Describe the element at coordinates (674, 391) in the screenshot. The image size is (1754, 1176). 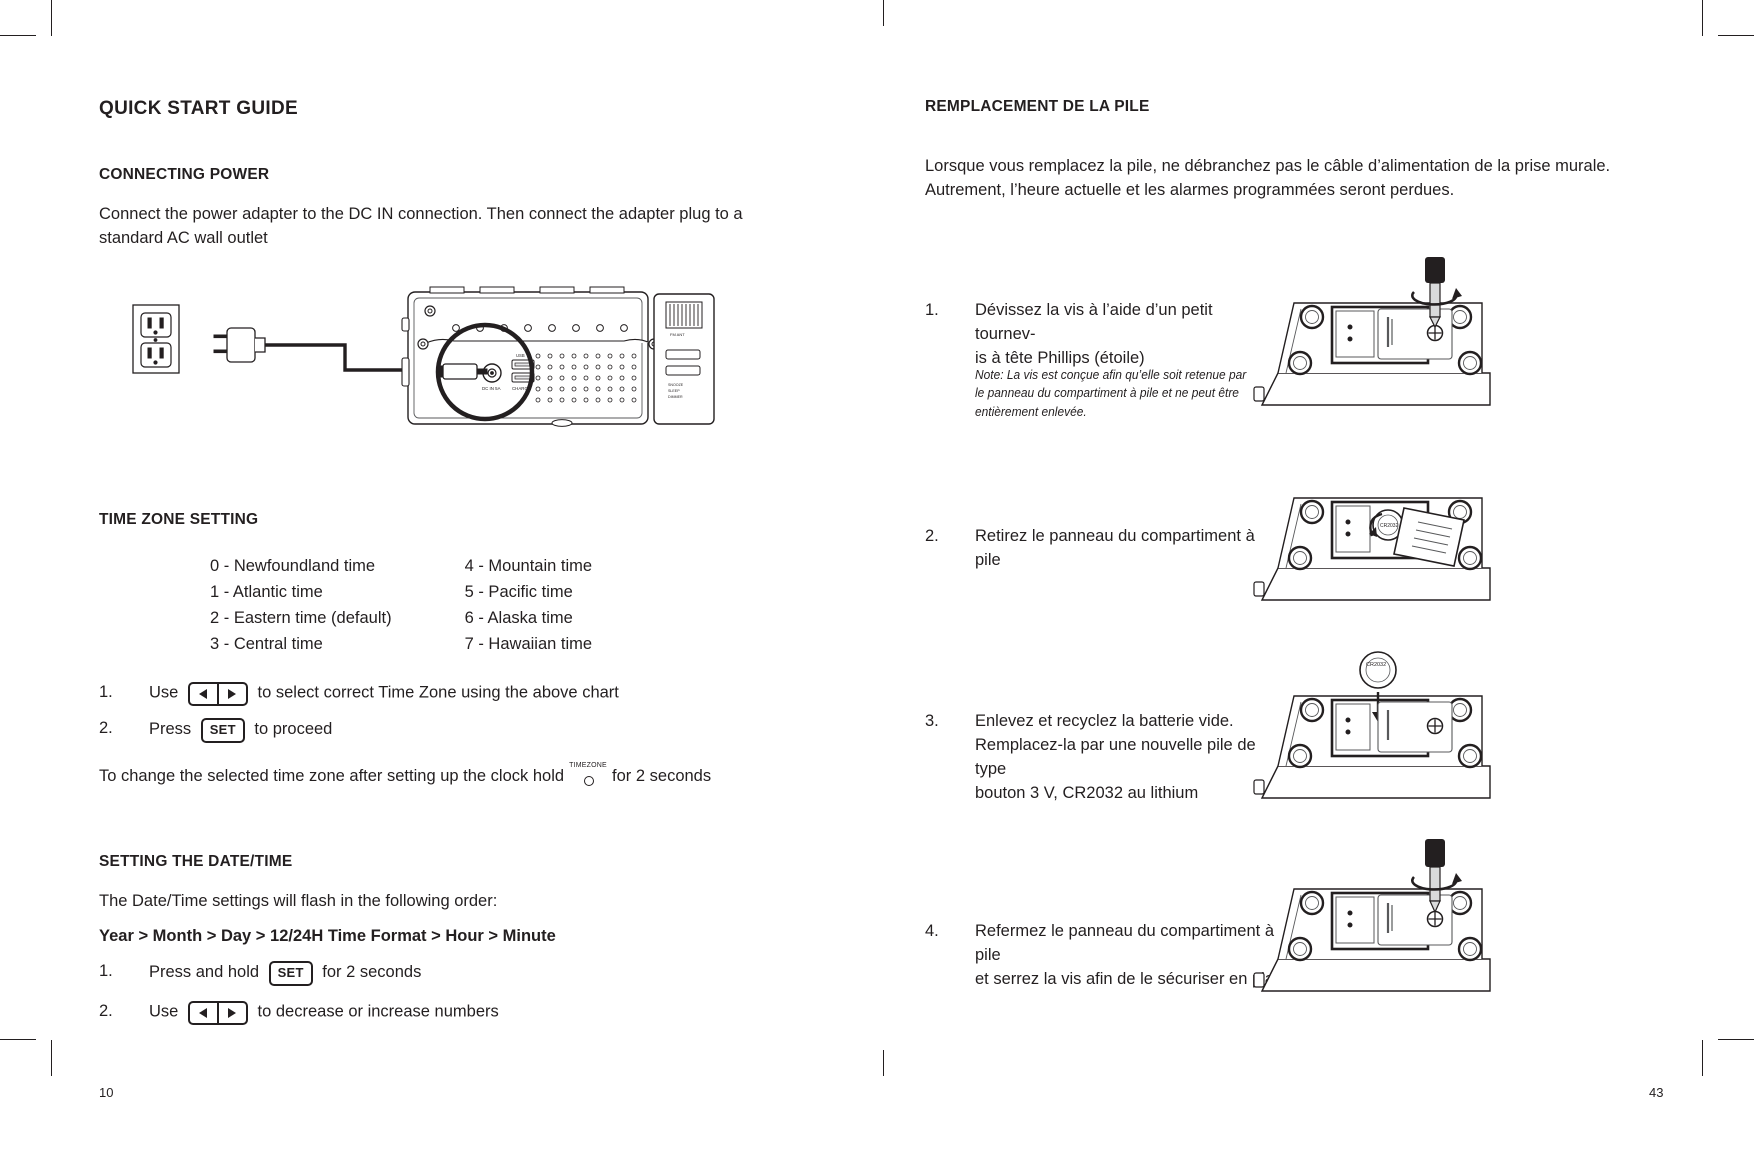
I see `svg-text: SLEEP` at that location.